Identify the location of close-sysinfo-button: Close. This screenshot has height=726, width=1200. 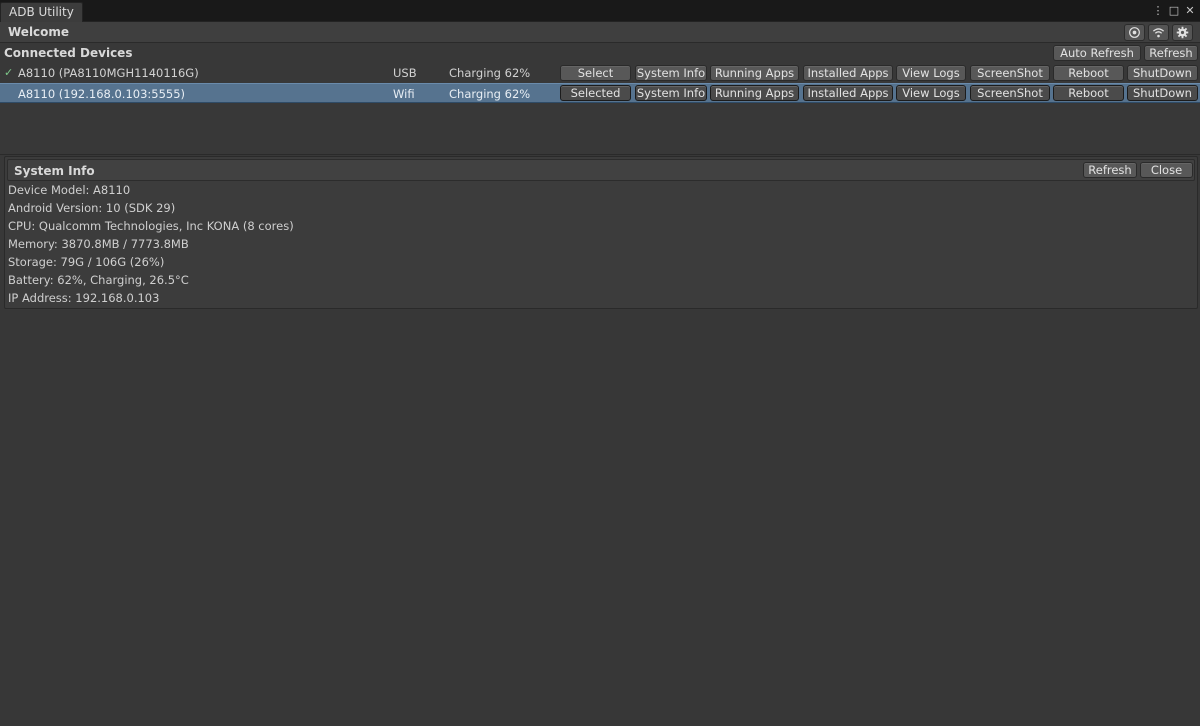
(1166, 170).